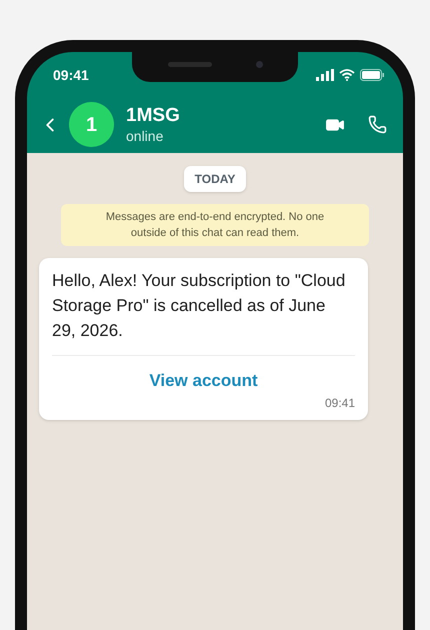  I want to click on message-time: 09:41, so click(339, 403).